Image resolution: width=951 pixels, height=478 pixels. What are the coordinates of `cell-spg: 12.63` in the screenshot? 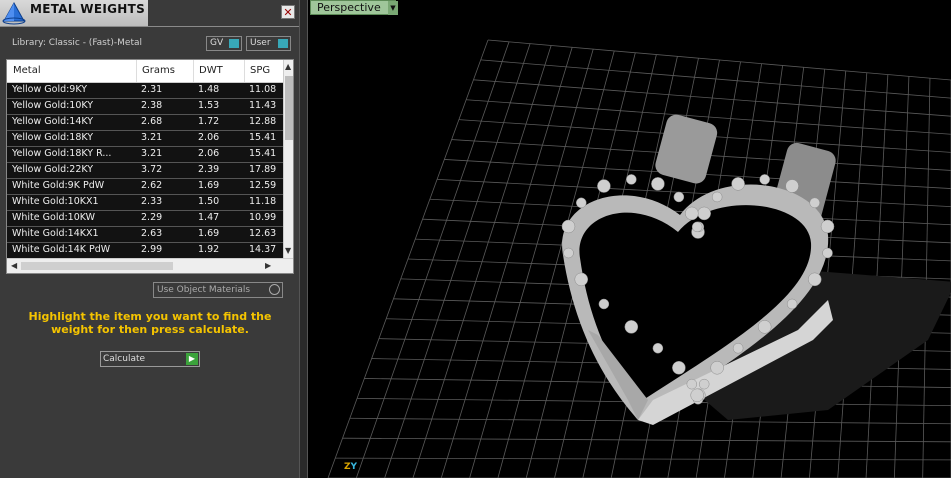 It's located at (263, 233).